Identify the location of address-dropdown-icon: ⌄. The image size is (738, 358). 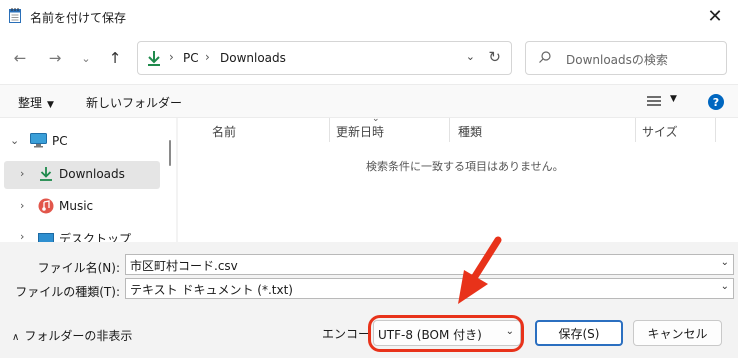
(470, 56).